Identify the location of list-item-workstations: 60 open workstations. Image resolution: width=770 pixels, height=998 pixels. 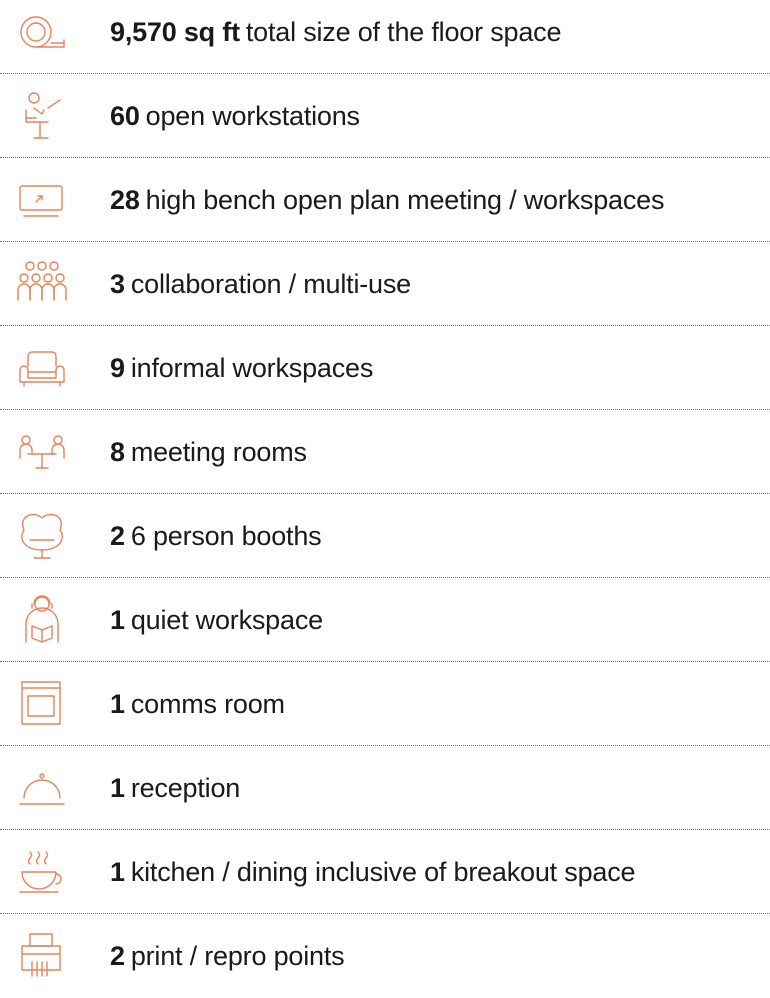
(385, 116).